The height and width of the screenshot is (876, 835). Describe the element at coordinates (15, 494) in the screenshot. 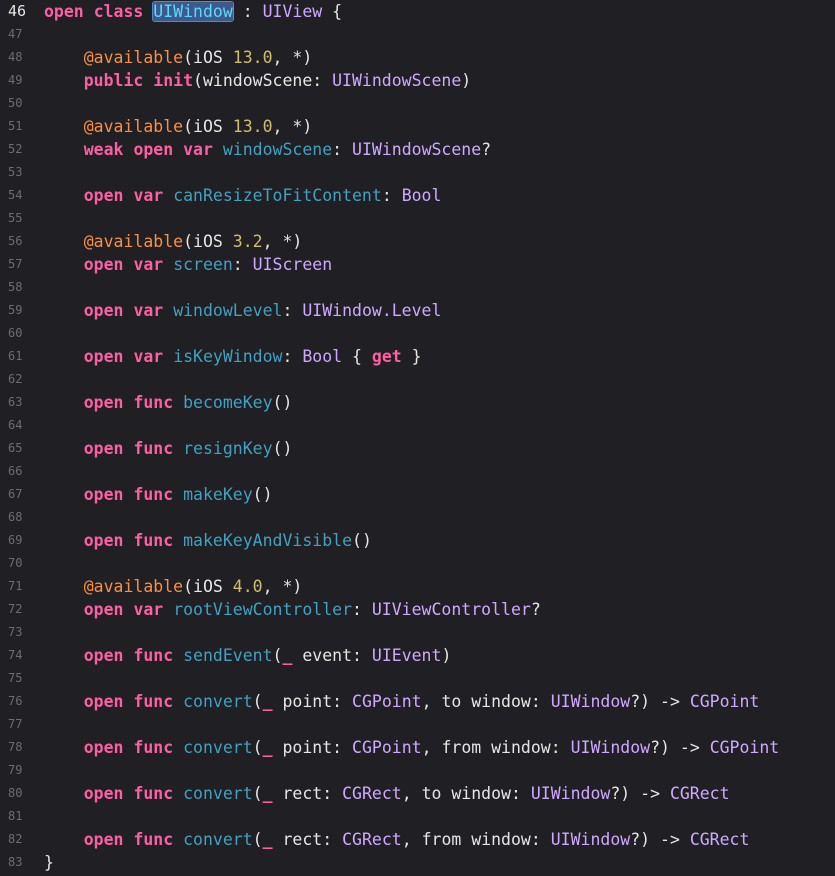

I see `line-number: 67` at that location.